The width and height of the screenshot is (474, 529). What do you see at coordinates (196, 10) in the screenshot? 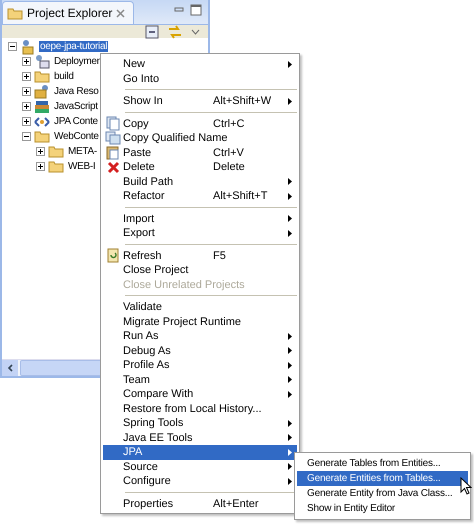
I see `maximize-icon` at bounding box center [196, 10].